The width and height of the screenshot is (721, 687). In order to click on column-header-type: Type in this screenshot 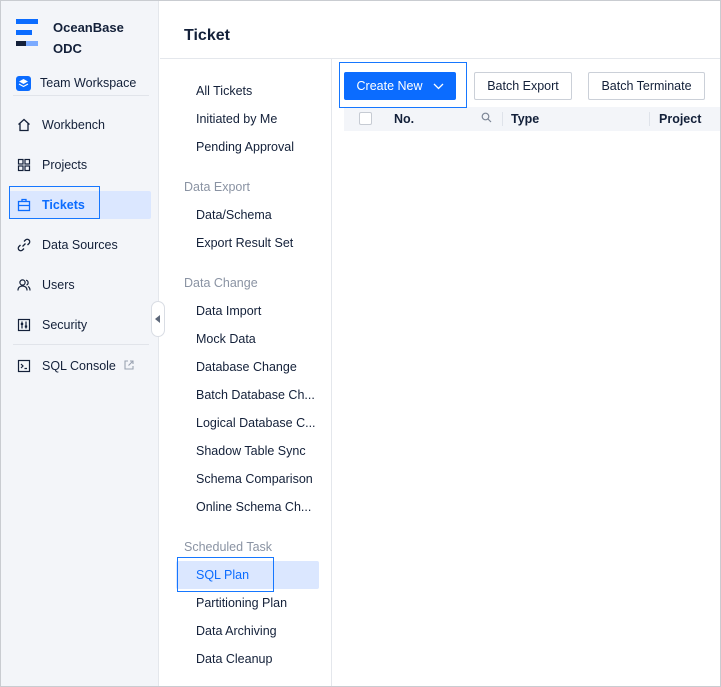, I will do `click(525, 119)`.